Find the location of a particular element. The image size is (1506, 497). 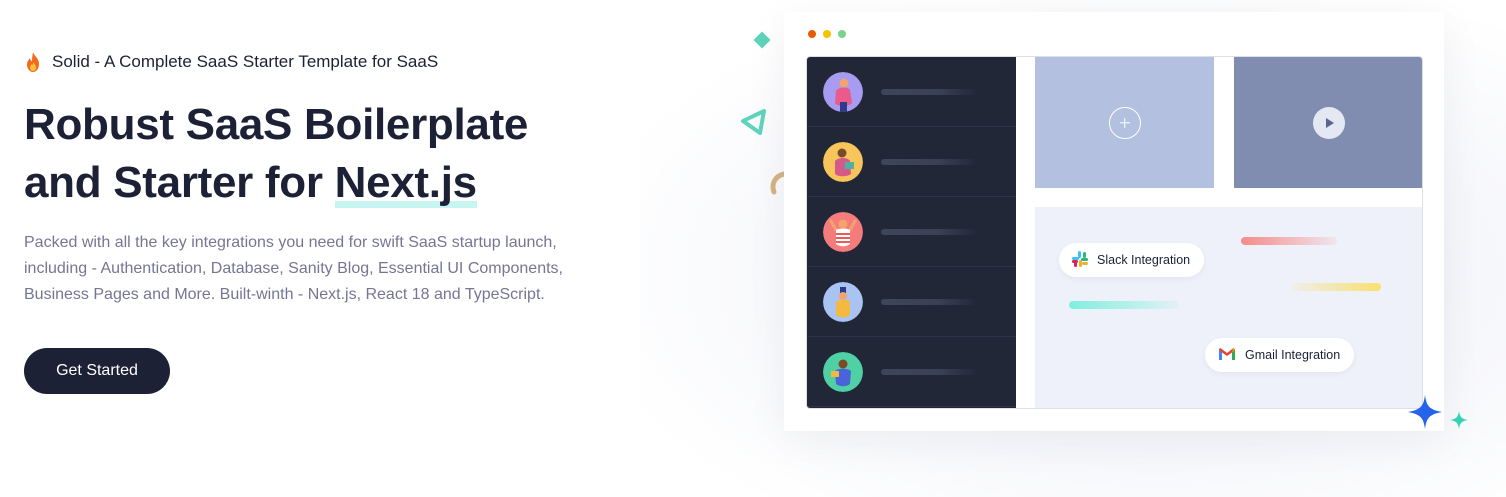

get-started-button: Get Started is located at coordinates (97, 371).